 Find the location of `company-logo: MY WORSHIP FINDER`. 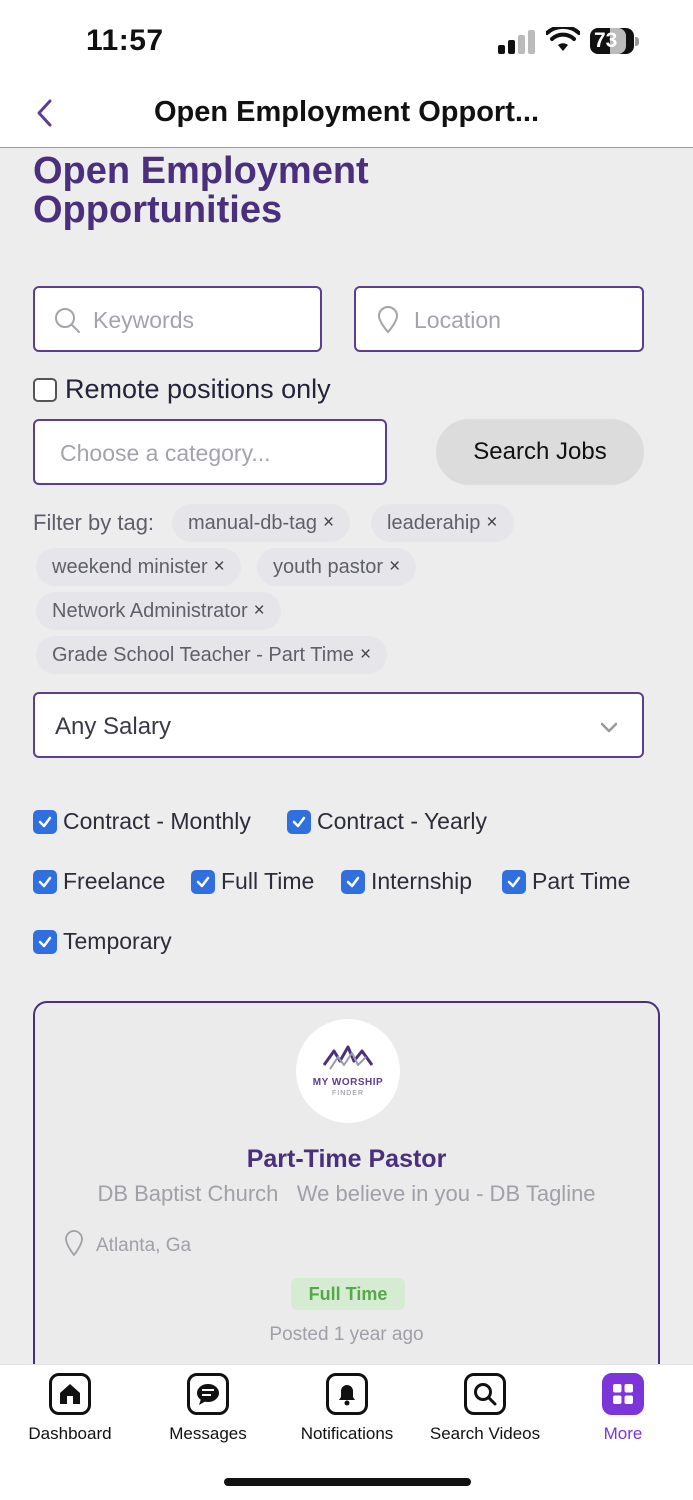

company-logo: MY WORSHIP FINDER is located at coordinates (348, 1071).